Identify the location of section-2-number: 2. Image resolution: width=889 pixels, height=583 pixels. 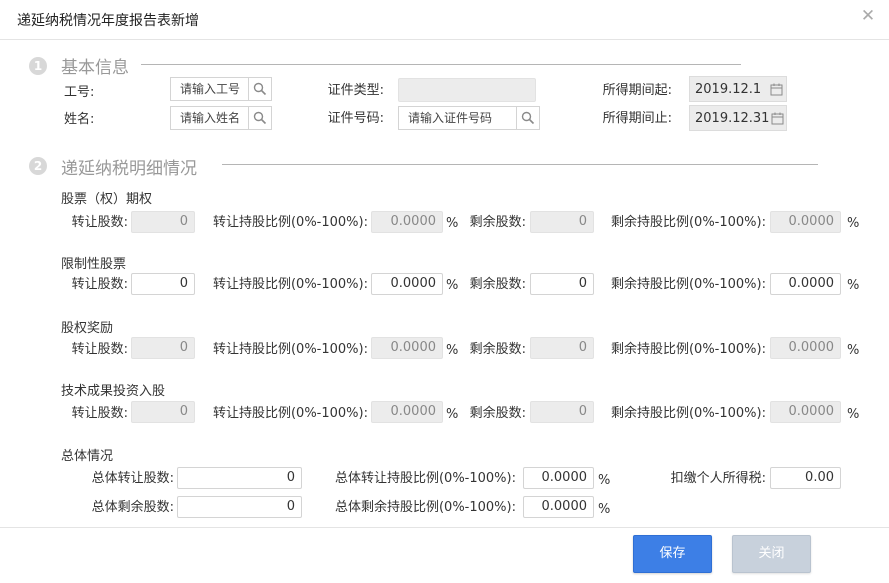
(38, 166).